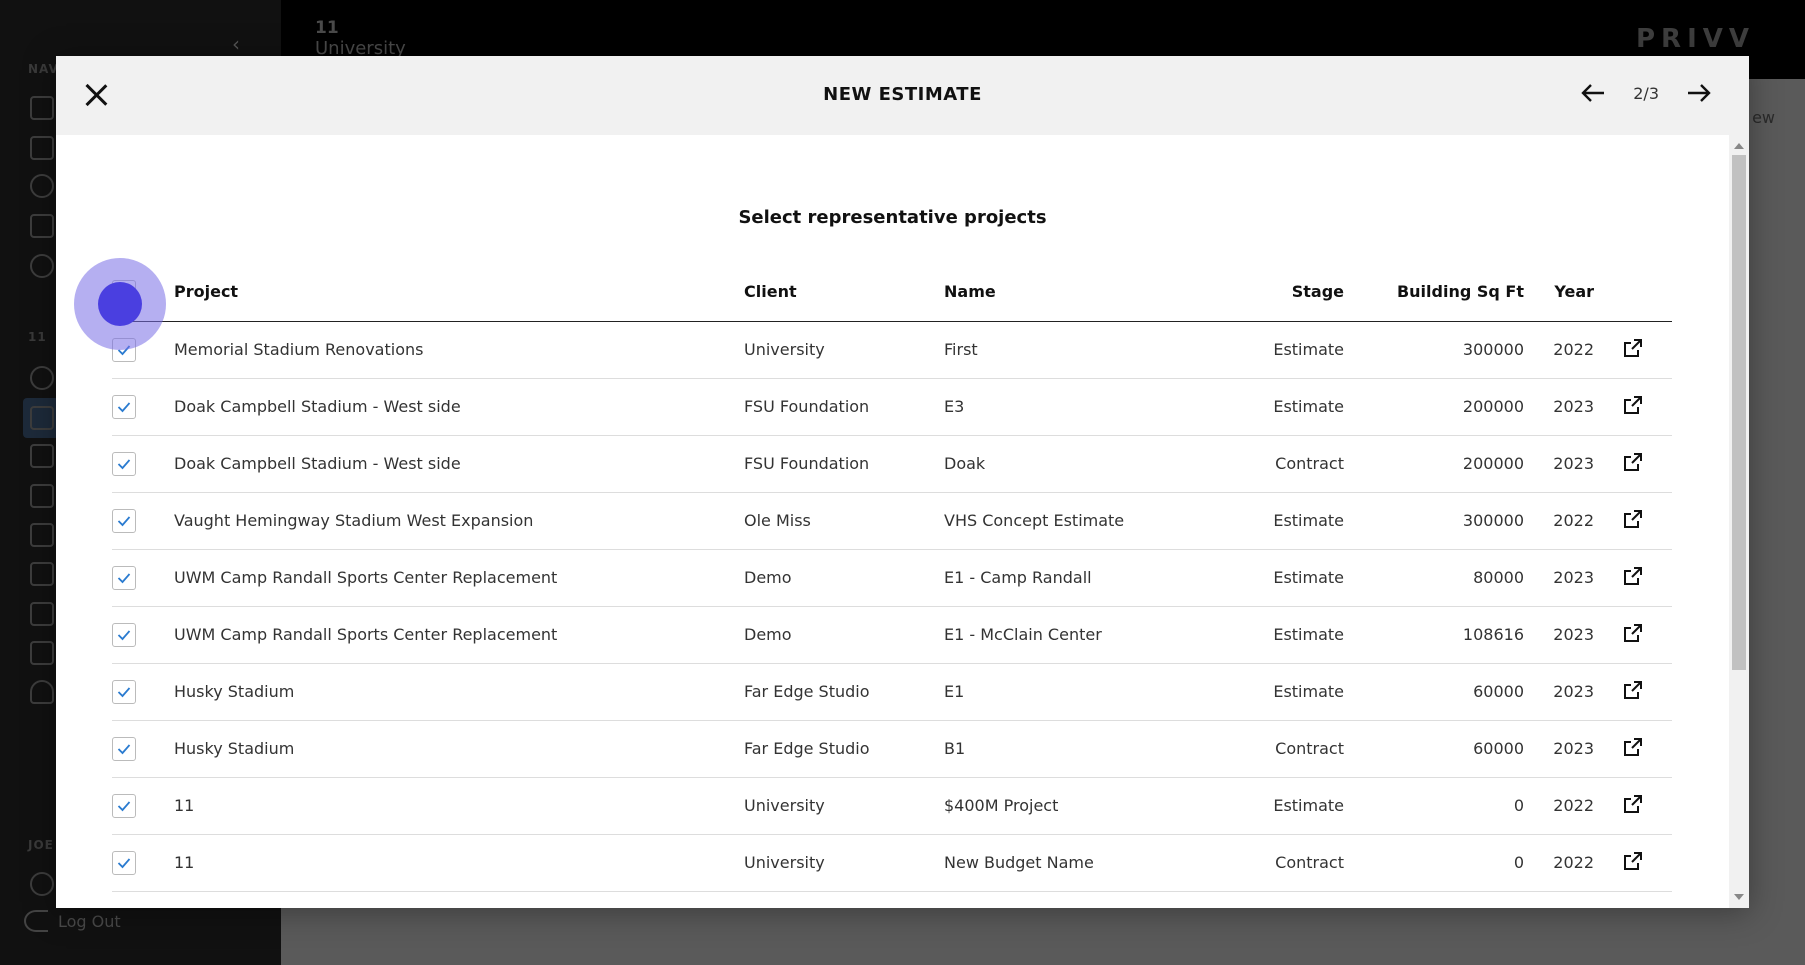 This screenshot has height=965, width=1805. What do you see at coordinates (72, 921) in the screenshot?
I see `logout-button: Log Out` at bounding box center [72, 921].